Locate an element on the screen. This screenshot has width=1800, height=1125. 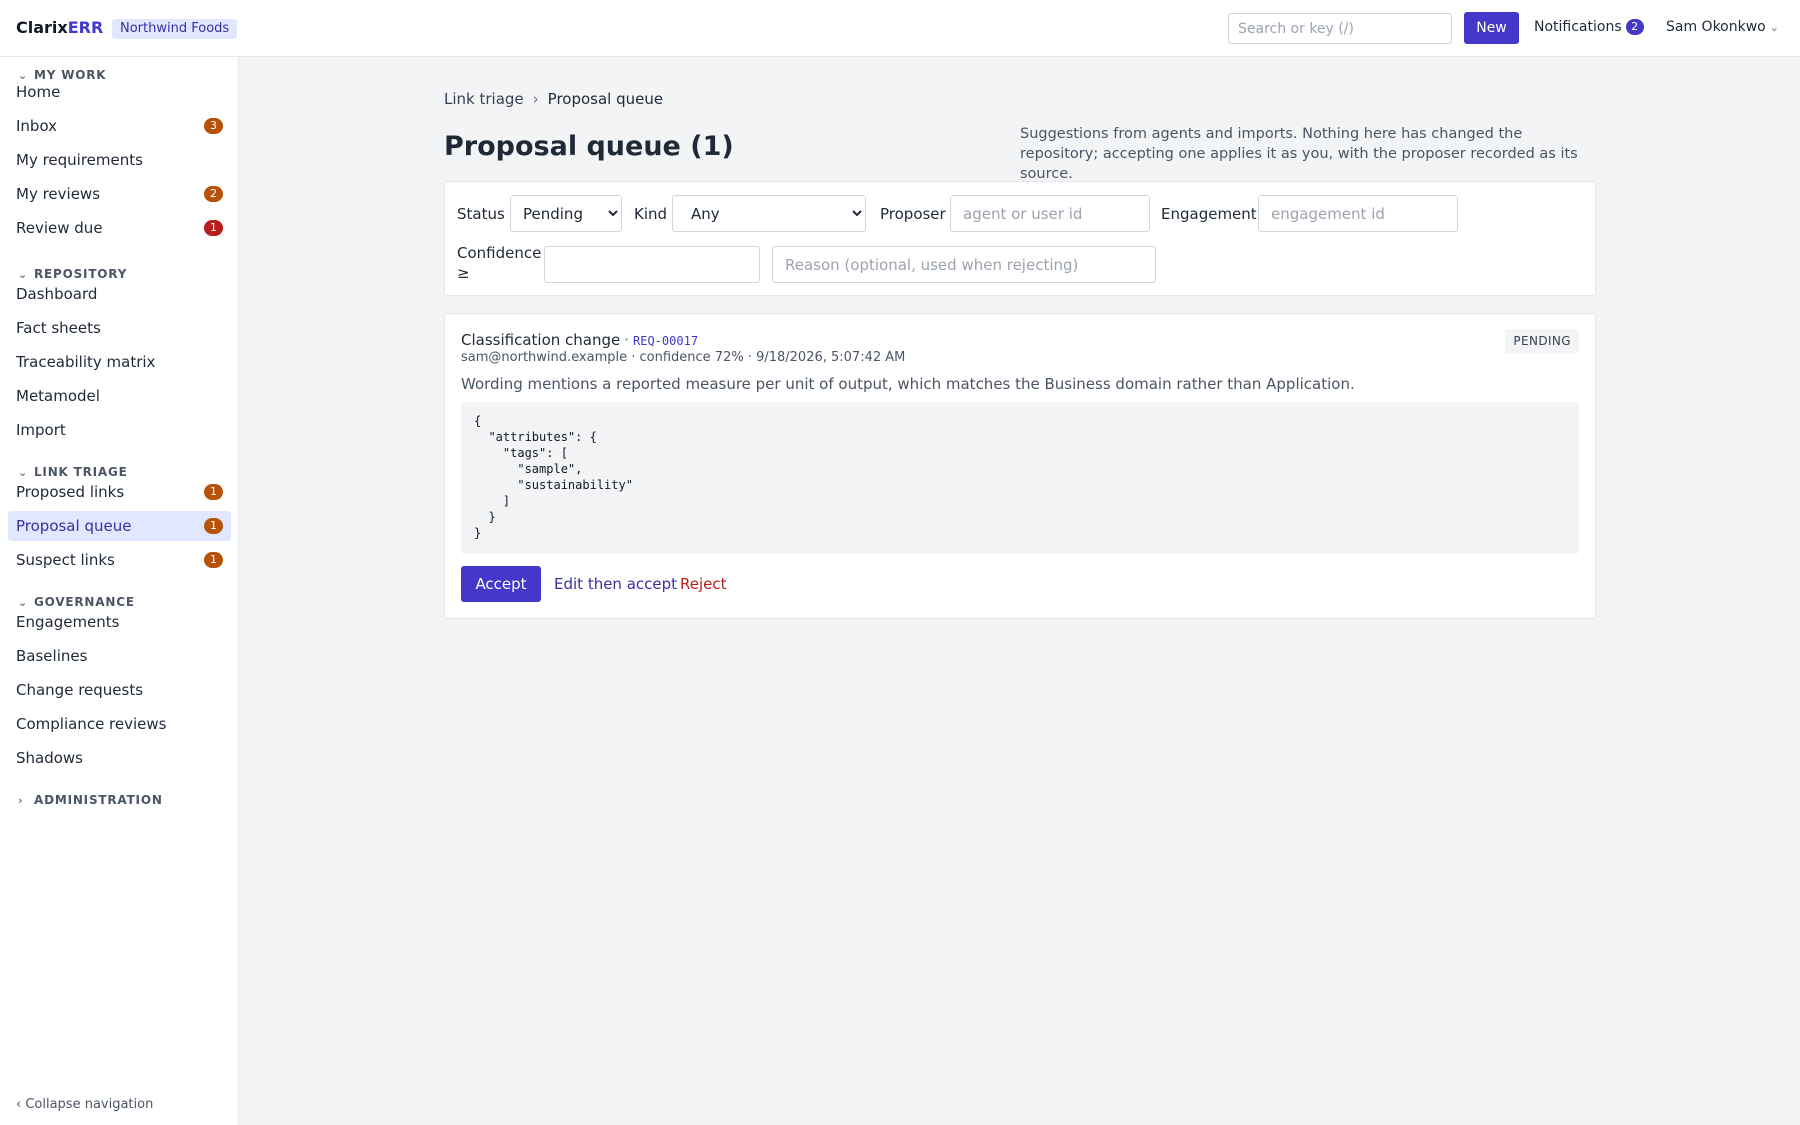
chevron-right-icon: › is located at coordinates (21, 800).